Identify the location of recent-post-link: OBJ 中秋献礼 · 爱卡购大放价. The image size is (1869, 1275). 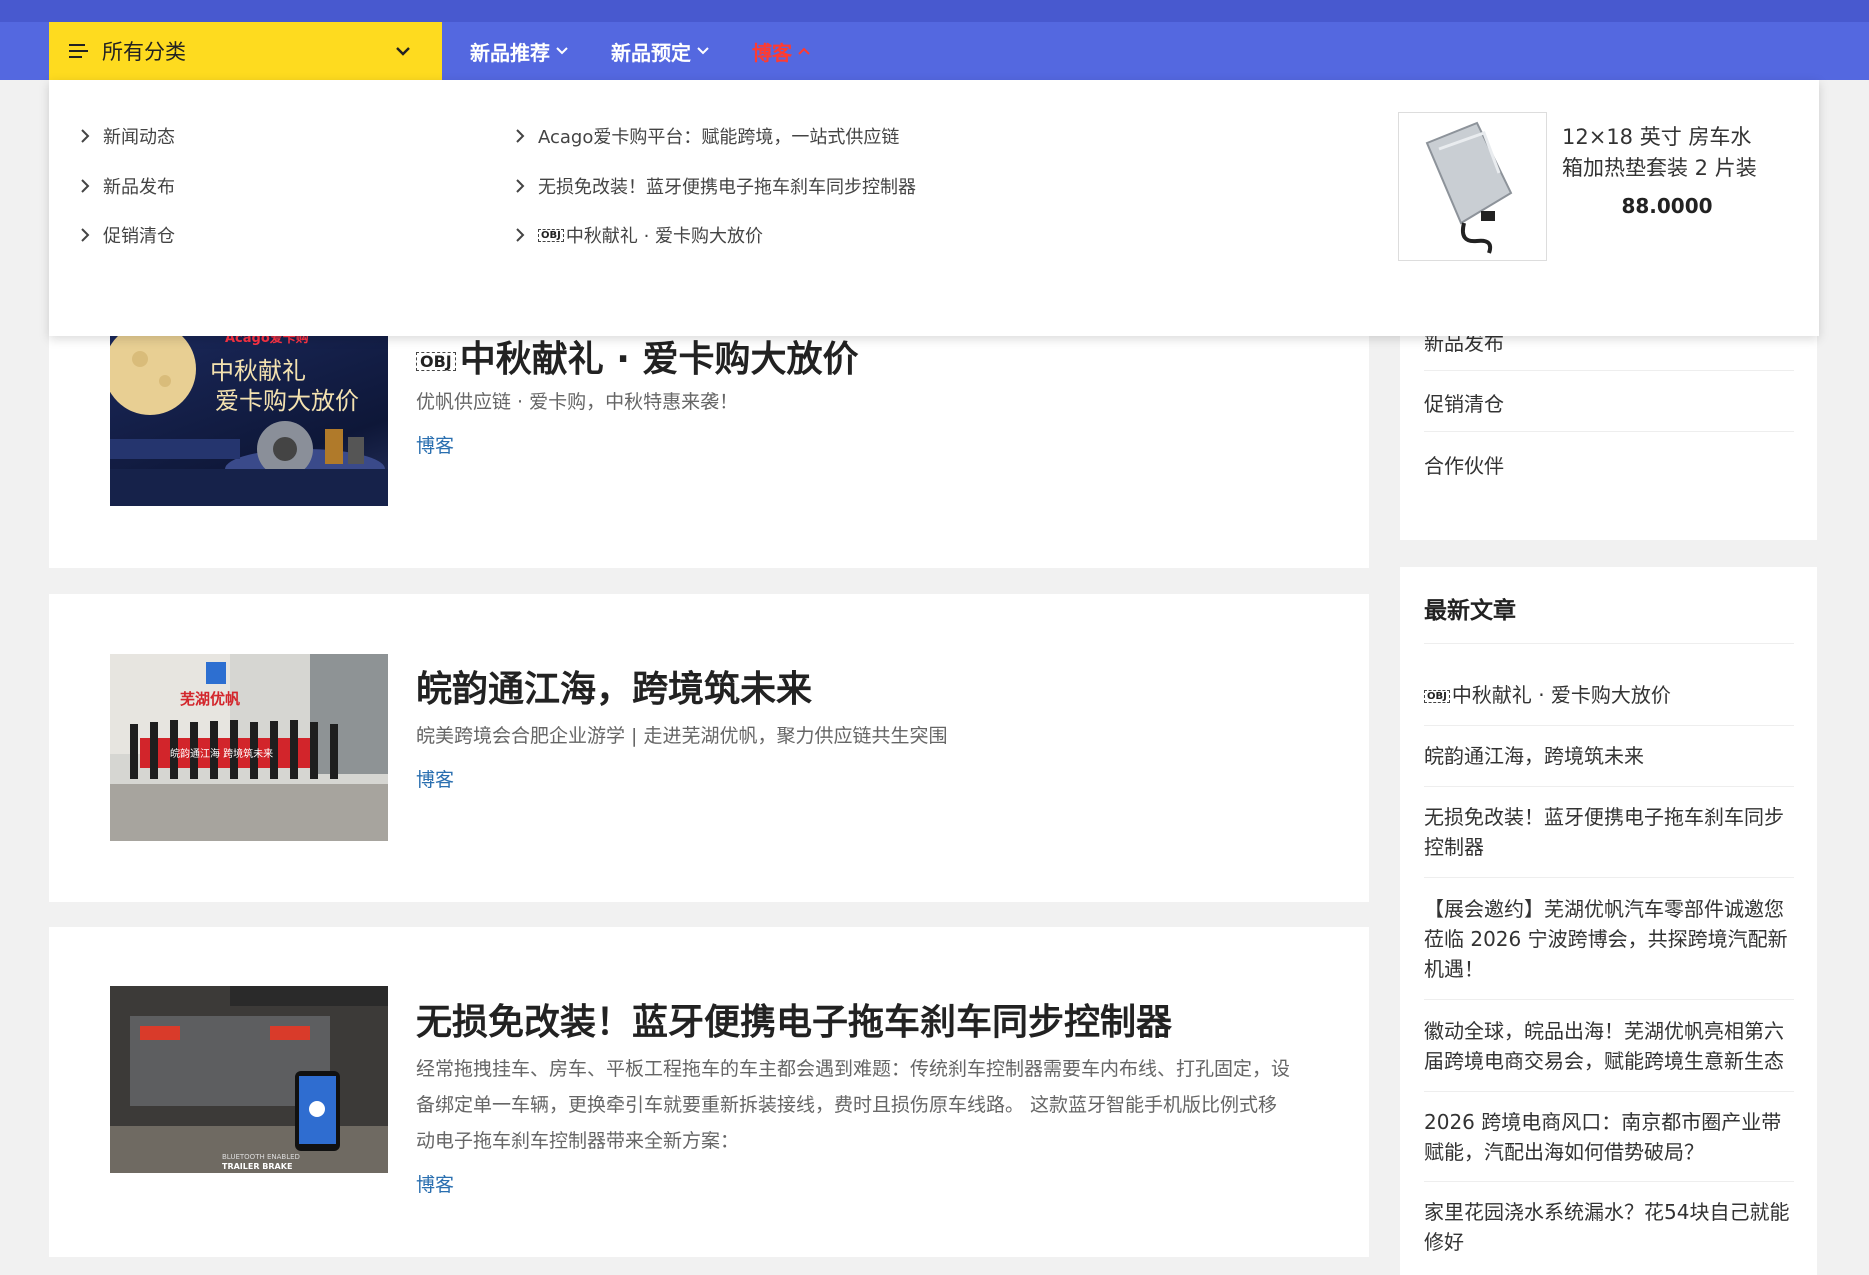
(1609, 695).